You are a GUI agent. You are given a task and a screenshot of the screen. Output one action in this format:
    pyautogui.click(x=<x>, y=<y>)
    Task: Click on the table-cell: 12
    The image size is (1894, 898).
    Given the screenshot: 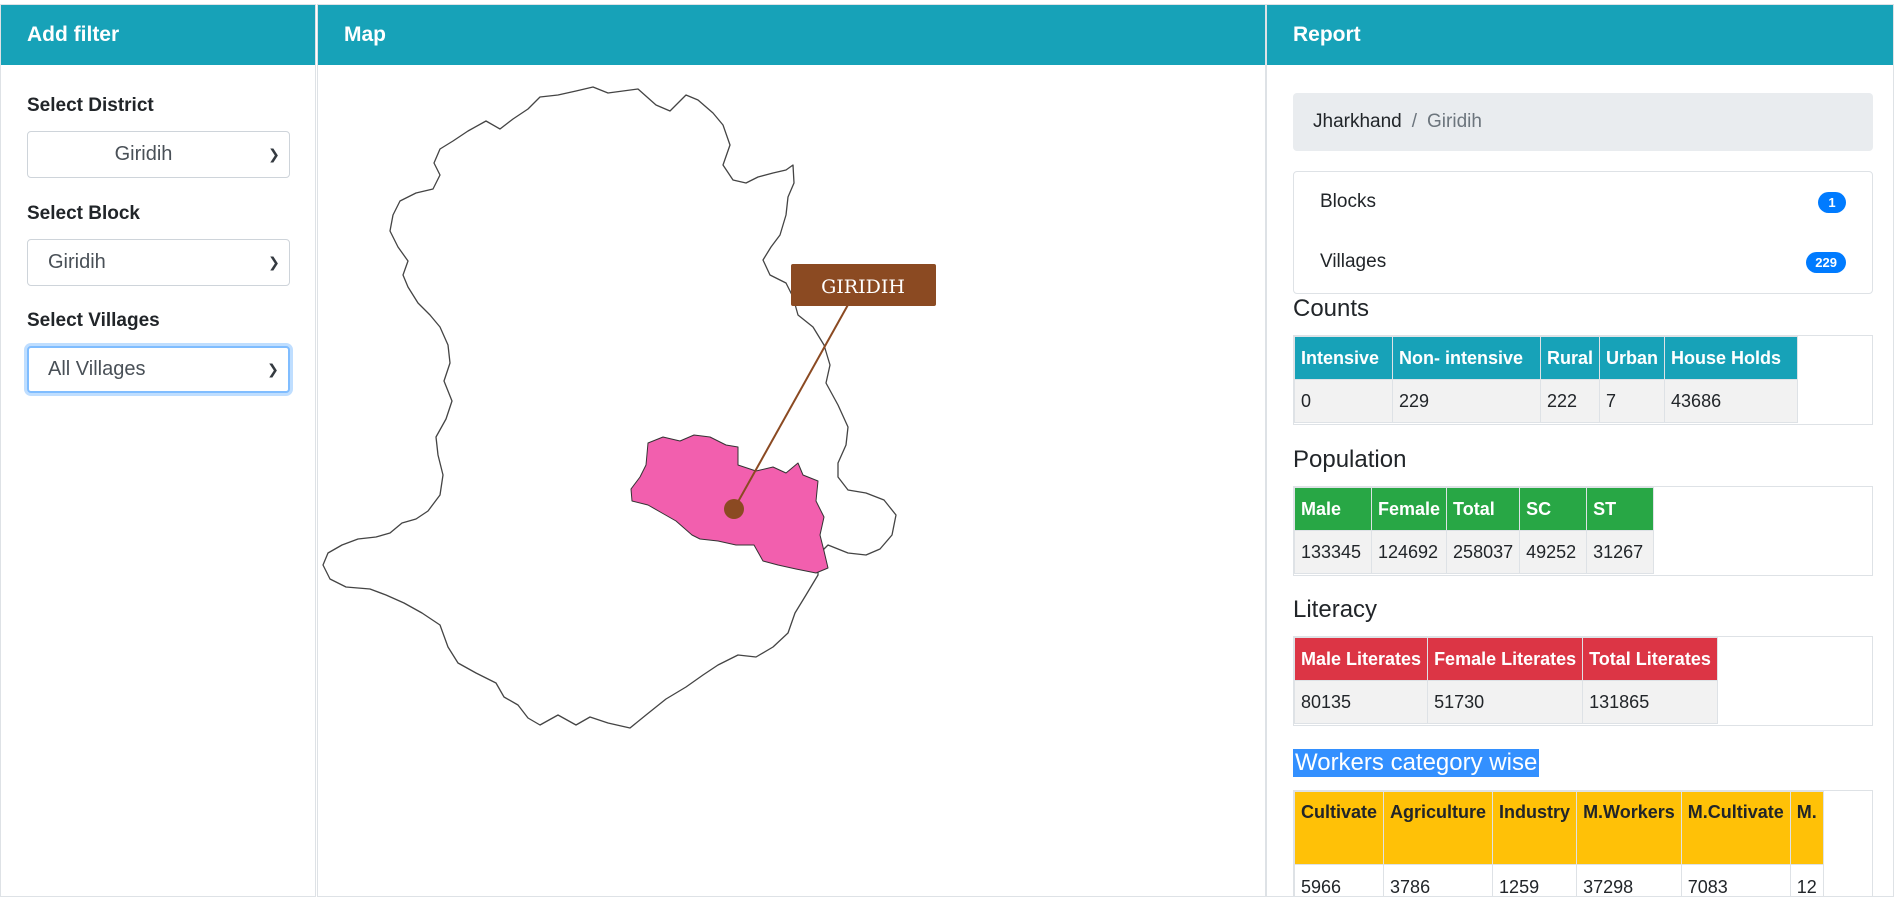 What is the action you would take?
    pyautogui.click(x=1806, y=880)
    